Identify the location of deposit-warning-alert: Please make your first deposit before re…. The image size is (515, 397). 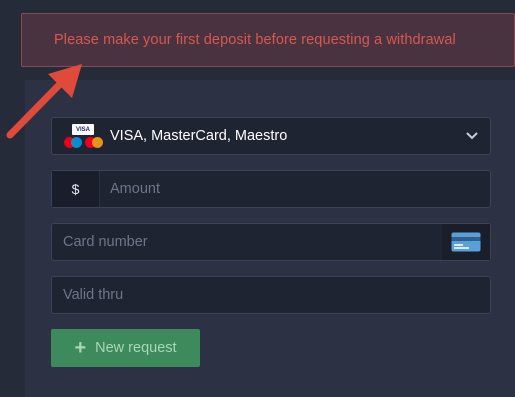
(268, 40).